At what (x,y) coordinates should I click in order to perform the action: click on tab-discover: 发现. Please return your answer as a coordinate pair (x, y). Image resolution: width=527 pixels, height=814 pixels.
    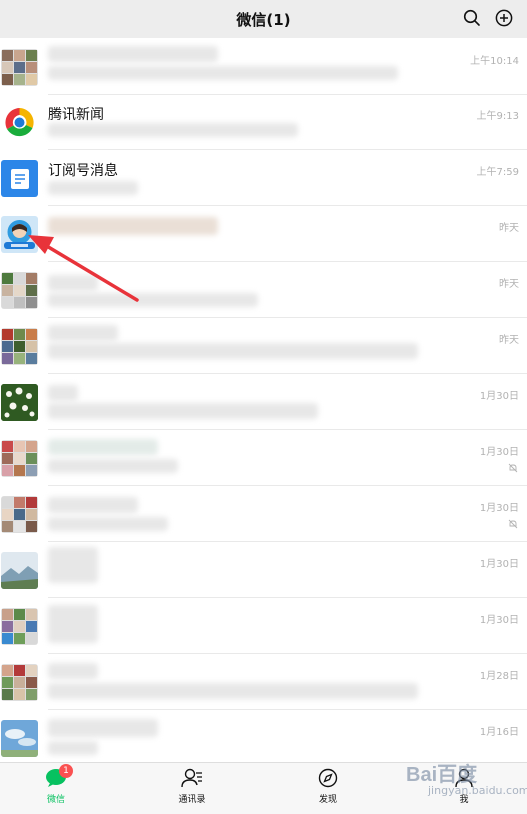
    Looking at the image, I should click on (328, 789).